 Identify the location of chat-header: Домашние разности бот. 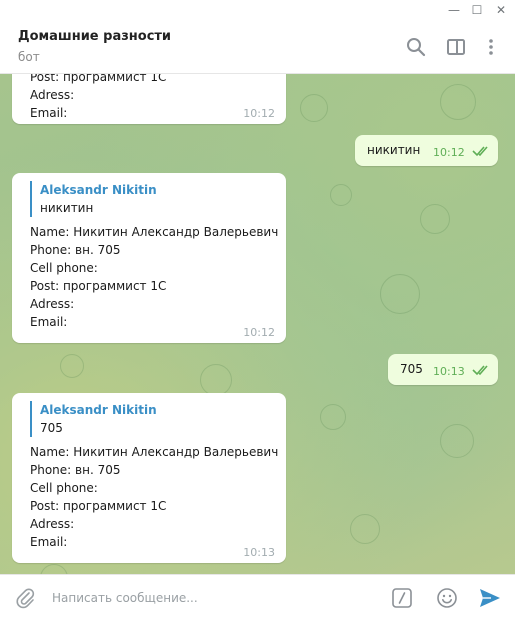
(257, 47).